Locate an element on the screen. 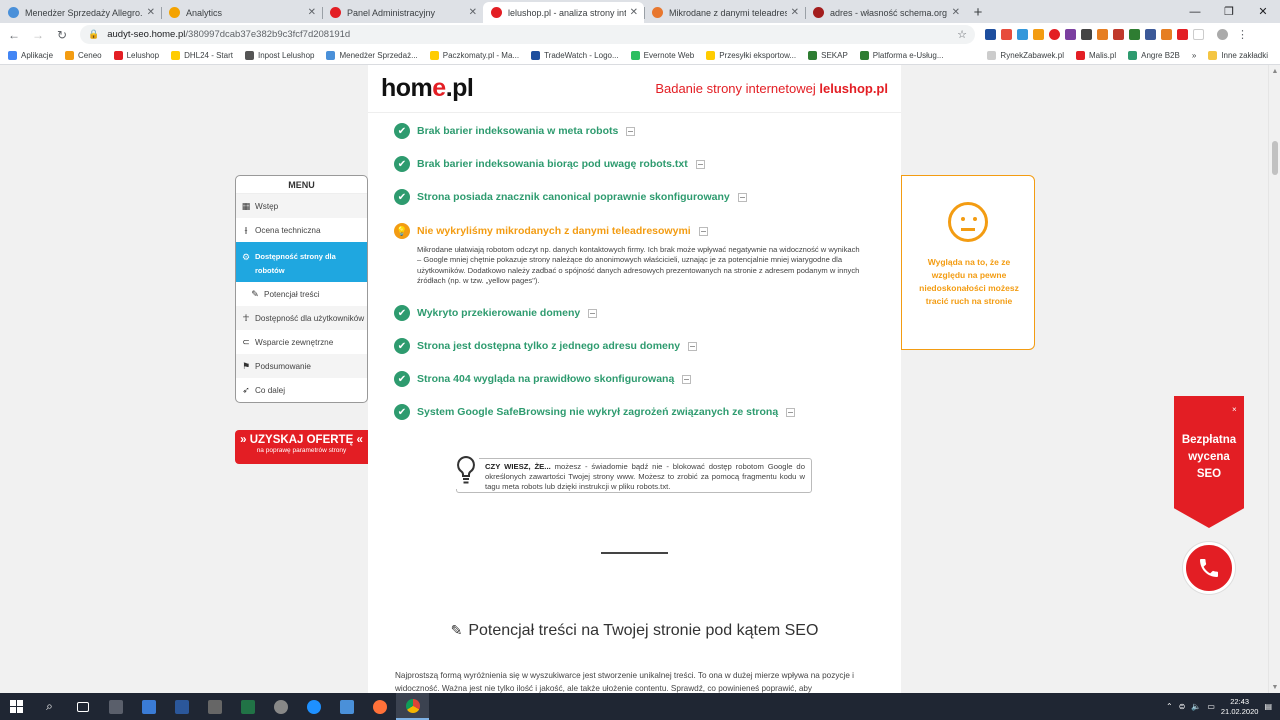 Image resolution: width=1280 pixels, height=720 pixels. network-icon: ⊜ is located at coordinates (1182, 706).